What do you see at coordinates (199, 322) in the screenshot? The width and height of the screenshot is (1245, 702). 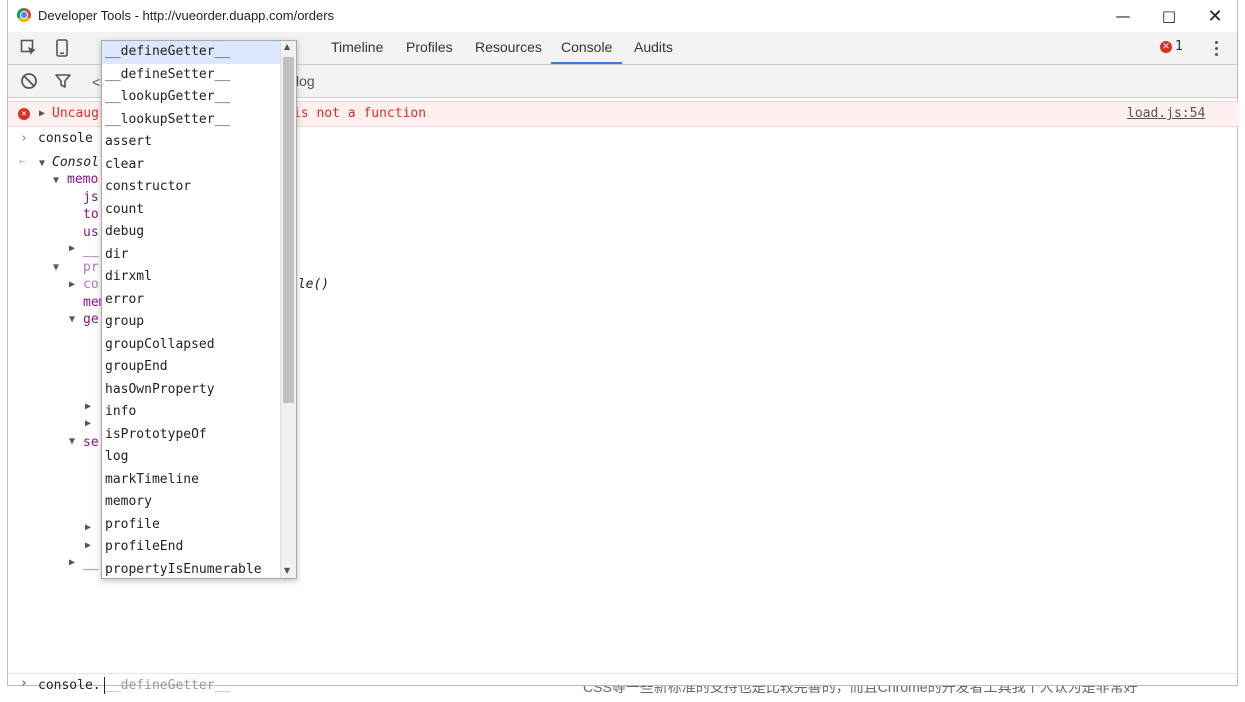 I see `autocomplete-item: group` at bounding box center [199, 322].